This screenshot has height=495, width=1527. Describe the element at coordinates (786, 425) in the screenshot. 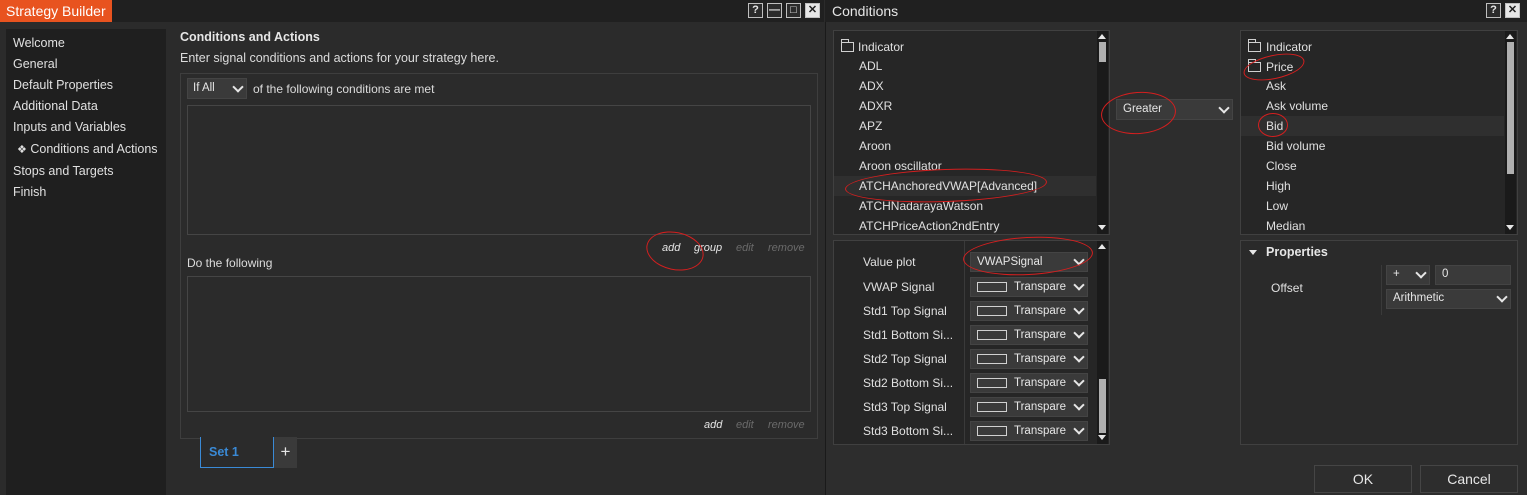

I see `remove-action-button: remove` at that location.